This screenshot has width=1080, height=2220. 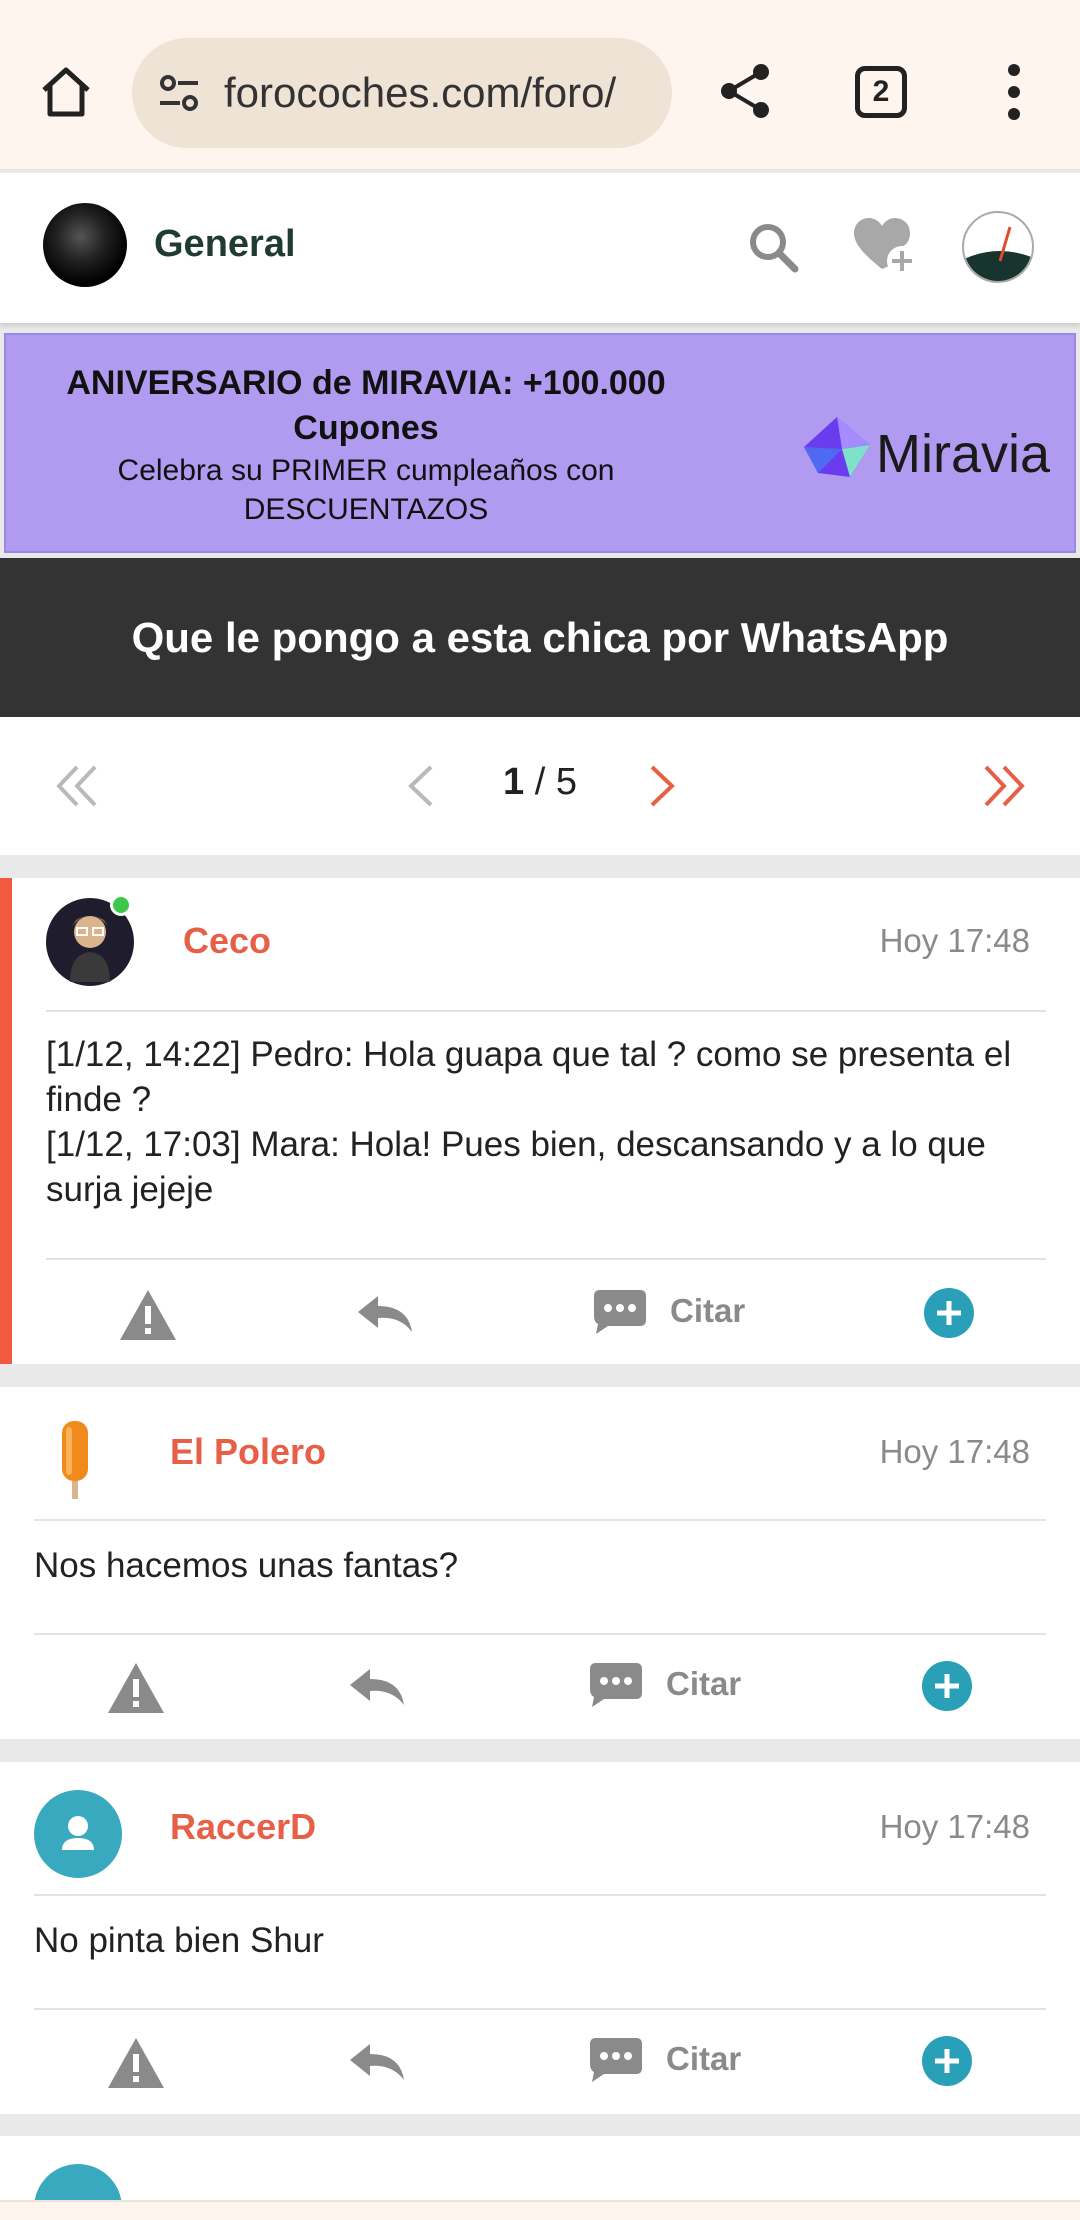 I want to click on share-icon, so click(x=745, y=91).